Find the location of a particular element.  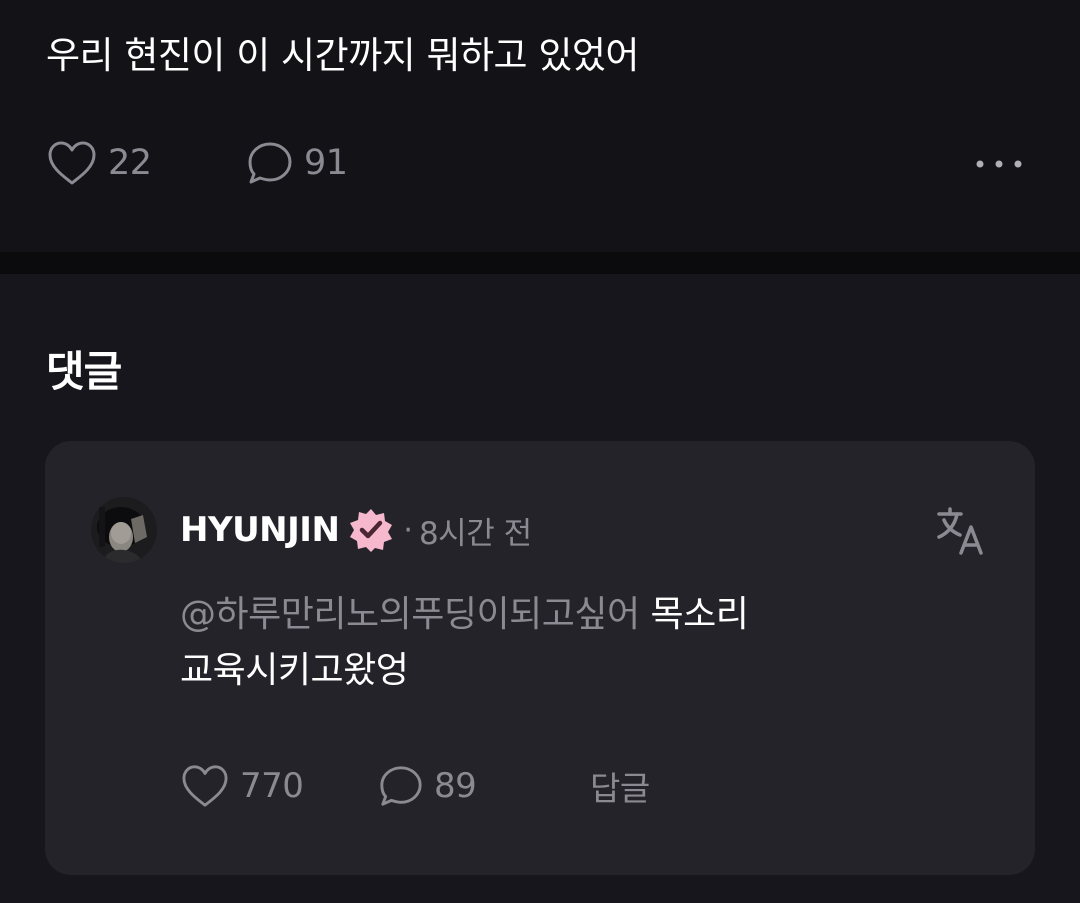

more-dots-icon is located at coordinates (999, 163).